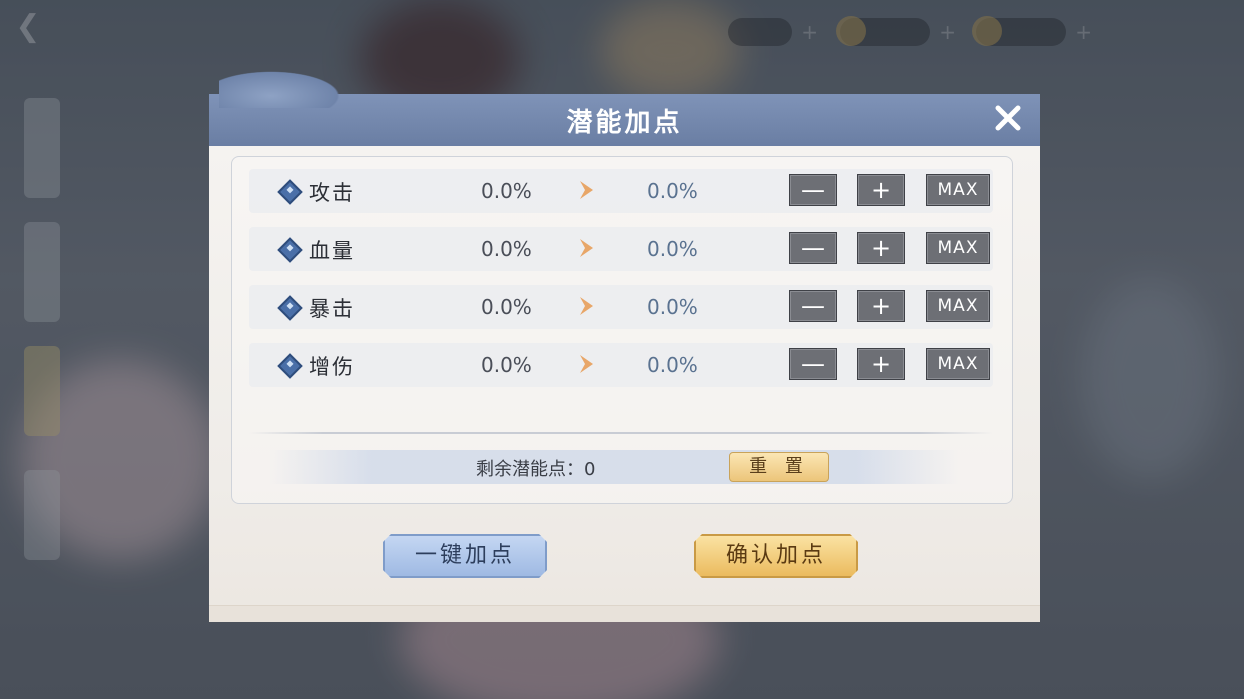 The image size is (1244, 699). I want to click on stat-row-damage-boost: 增伤 0.0% 0.0% — + MAX, so click(621, 365).